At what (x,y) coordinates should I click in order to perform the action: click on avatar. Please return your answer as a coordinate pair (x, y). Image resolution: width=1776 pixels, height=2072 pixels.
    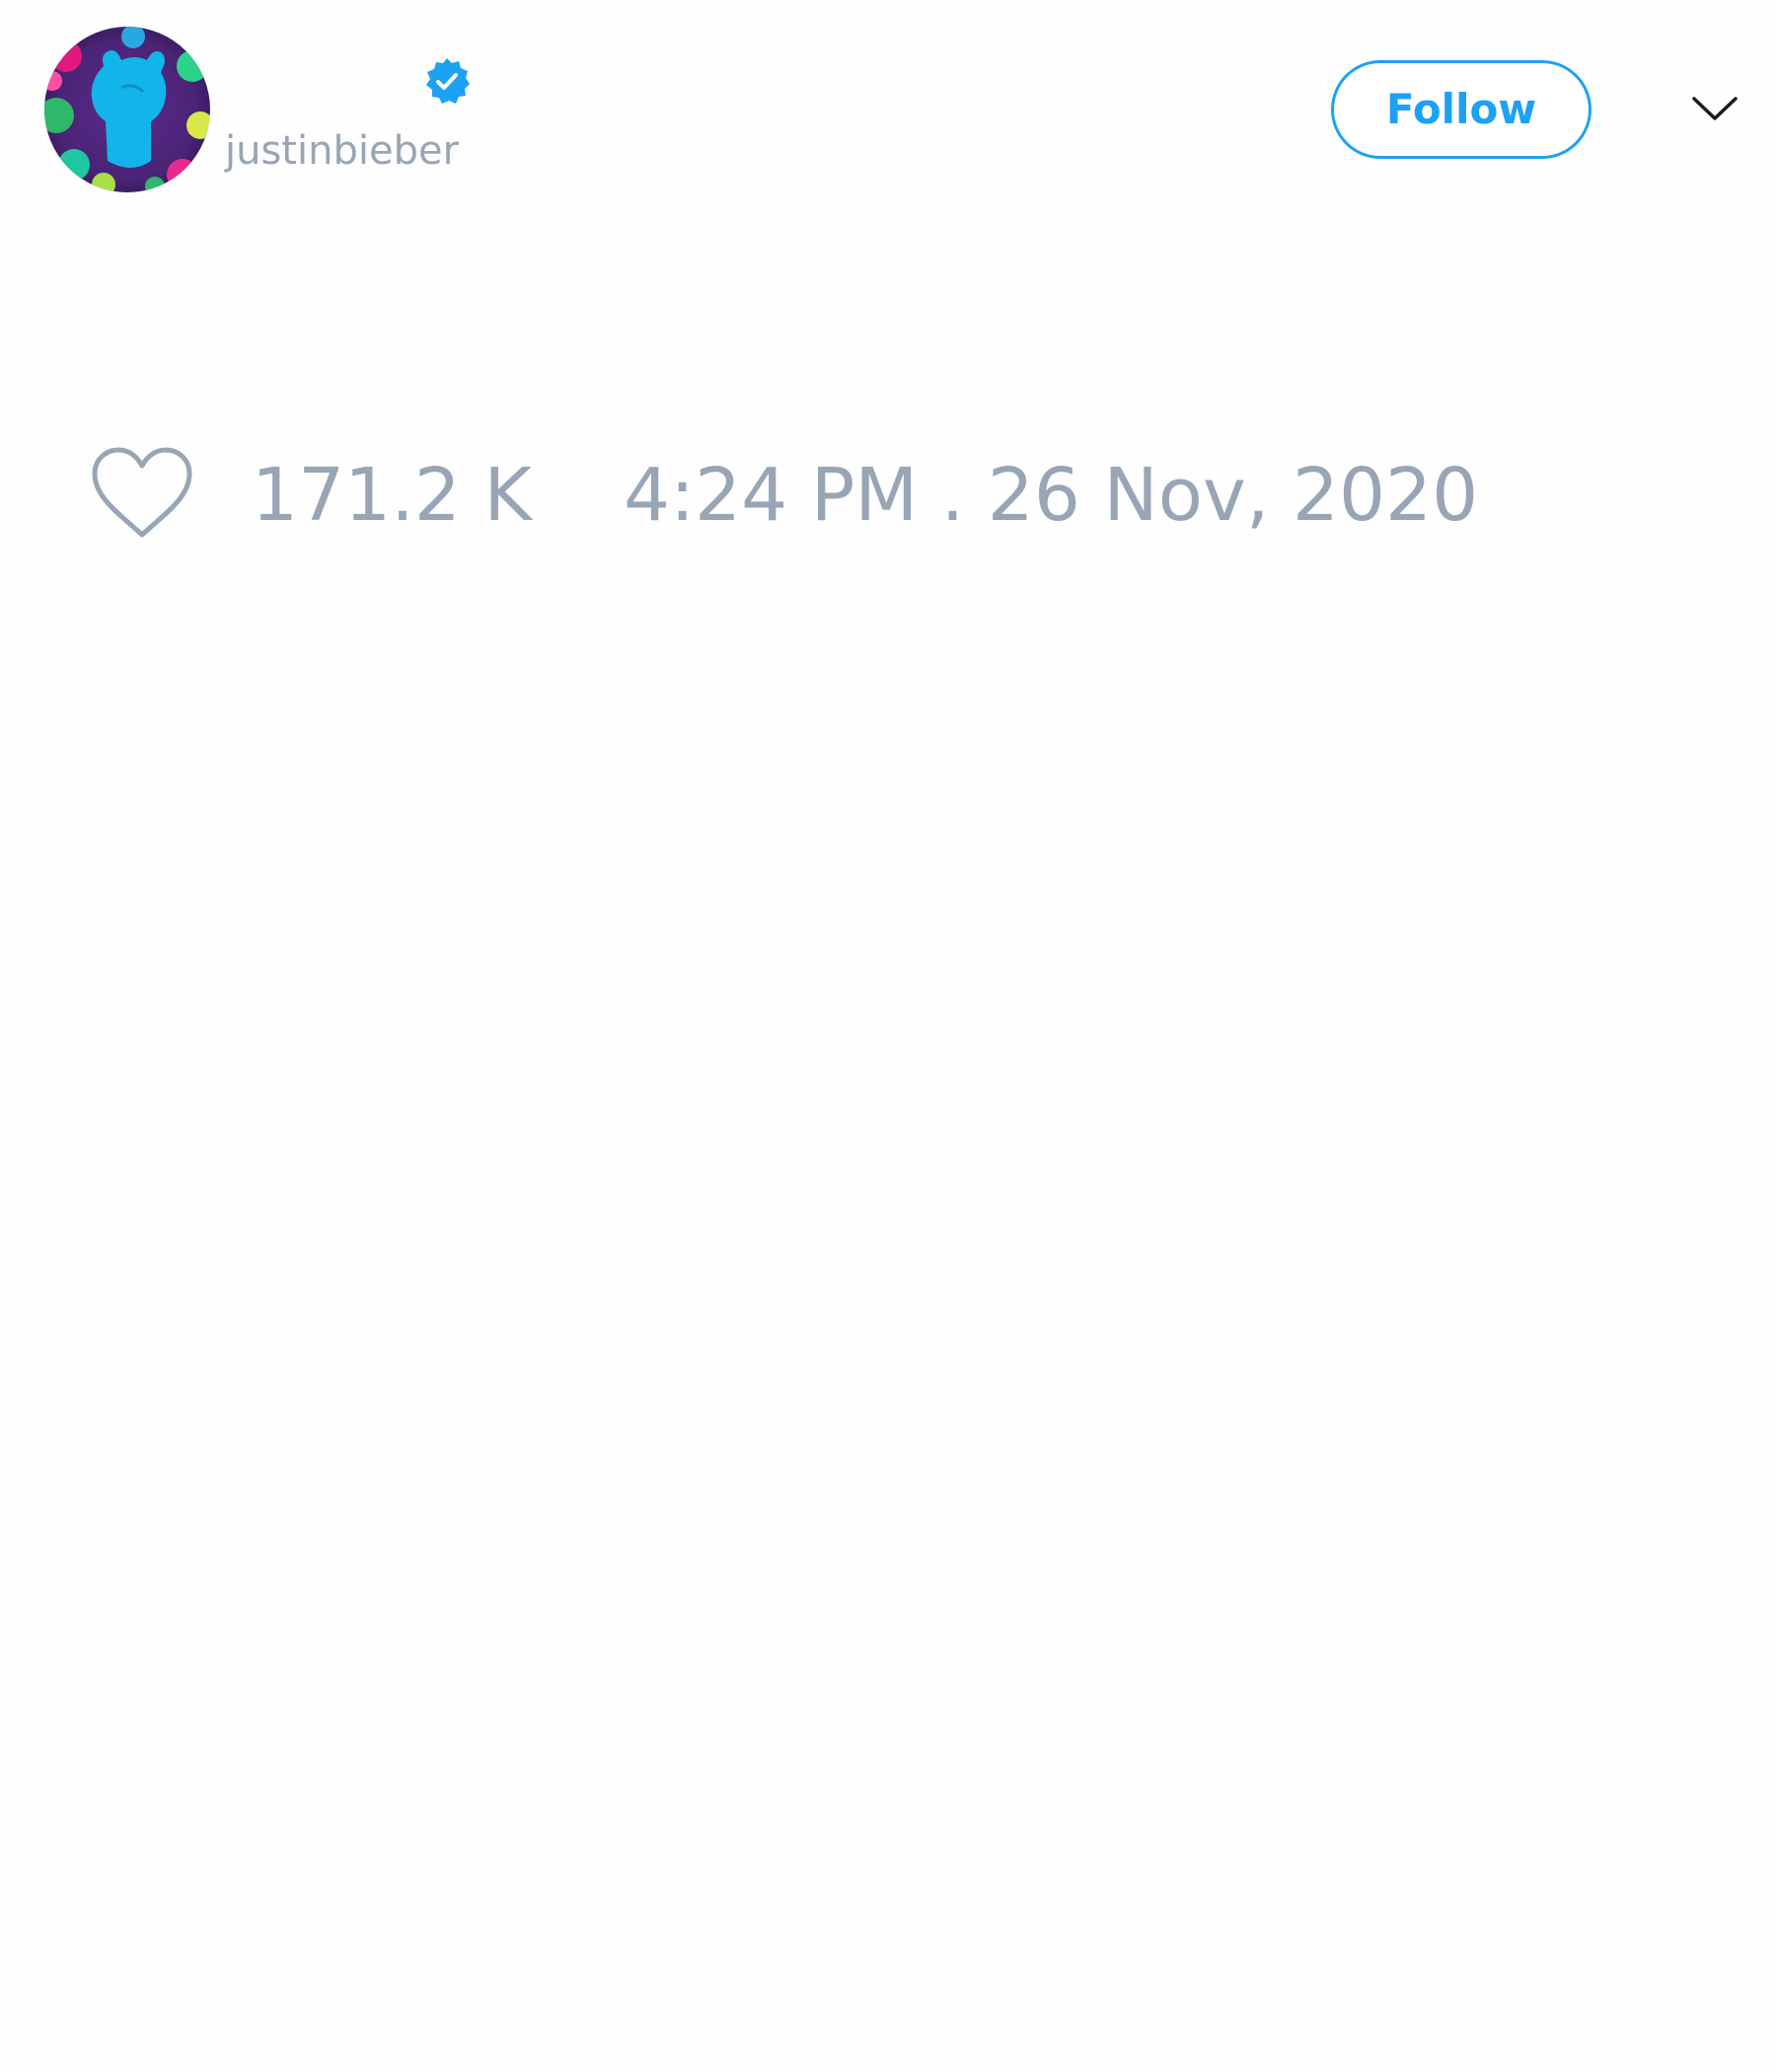
    Looking at the image, I should click on (127, 110).